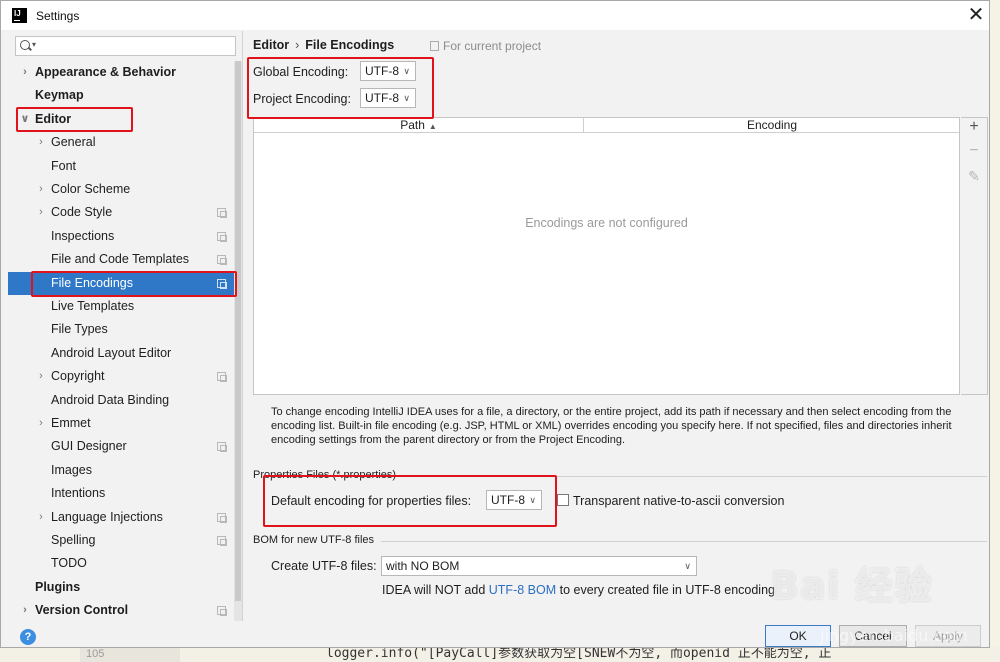  Describe the element at coordinates (121, 446) in the screenshot. I see `tree-item-gui-designer: GUI Designer` at that location.